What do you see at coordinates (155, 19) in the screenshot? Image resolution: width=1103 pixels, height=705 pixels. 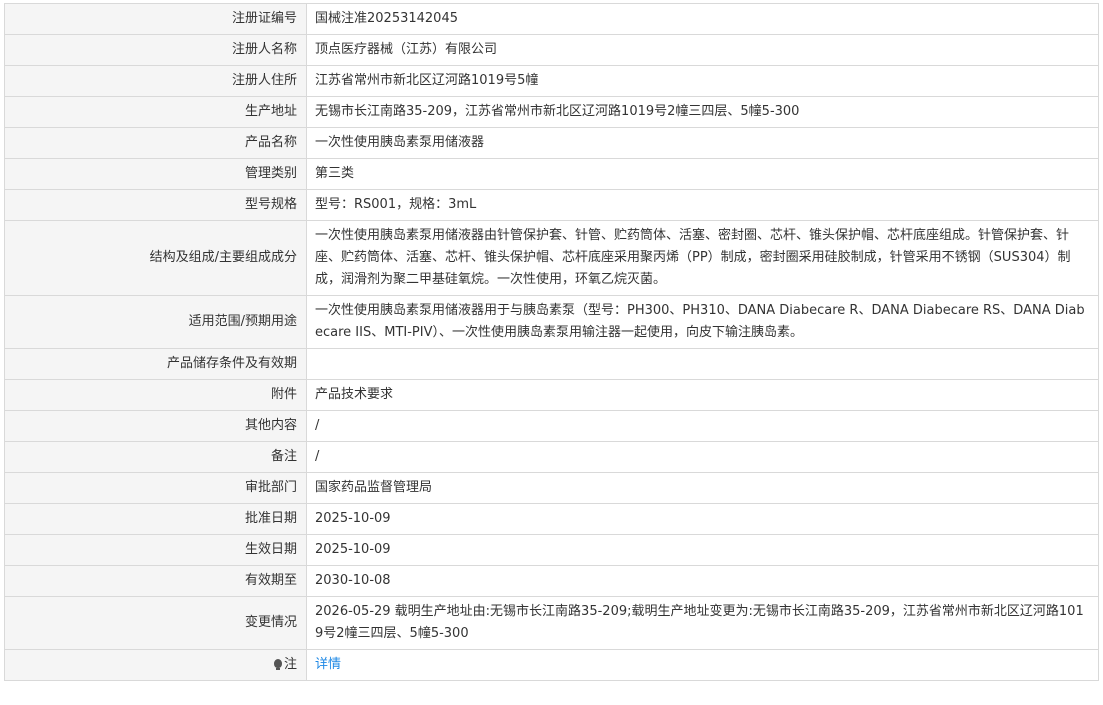 I see `row-label: 注册证编号` at bounding box center [155, 19].